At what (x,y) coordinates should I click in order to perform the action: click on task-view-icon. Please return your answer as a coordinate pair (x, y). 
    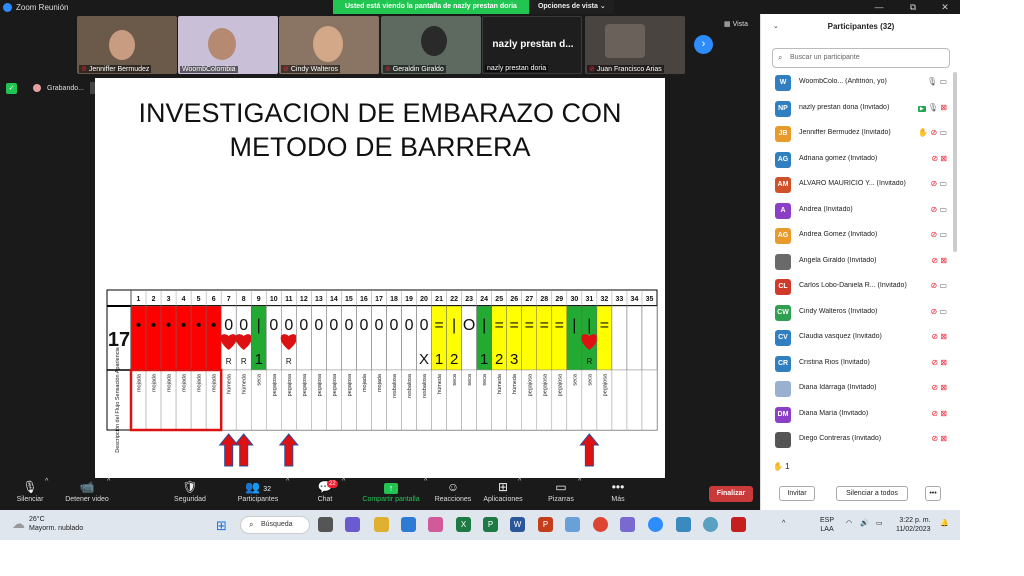
    Looking at the image, I should click on (325, 524).